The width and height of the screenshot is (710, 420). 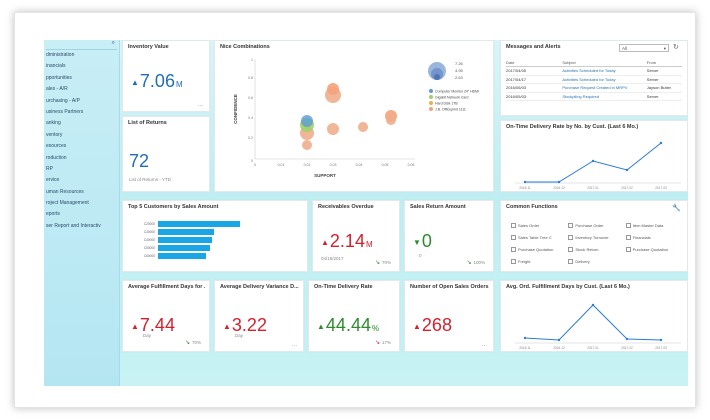 I want to click on sidebar-item: uman Resources, so click(x=81, y=192).